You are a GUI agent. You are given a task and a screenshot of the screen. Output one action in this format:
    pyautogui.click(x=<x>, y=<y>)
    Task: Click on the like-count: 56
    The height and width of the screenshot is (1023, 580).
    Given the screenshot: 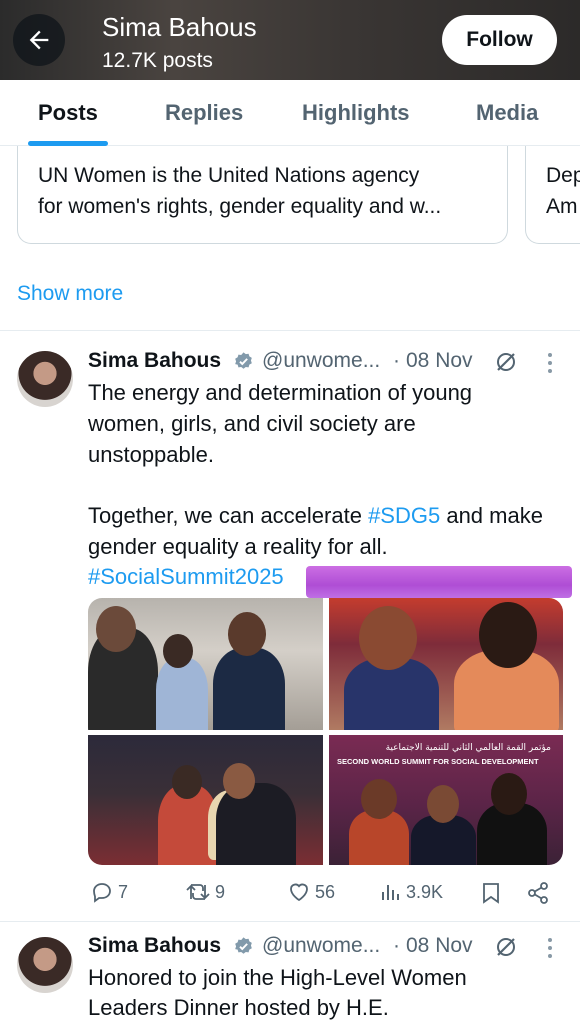 What is the action you would take?
    pyautogui.click(x=325, y=891)
    